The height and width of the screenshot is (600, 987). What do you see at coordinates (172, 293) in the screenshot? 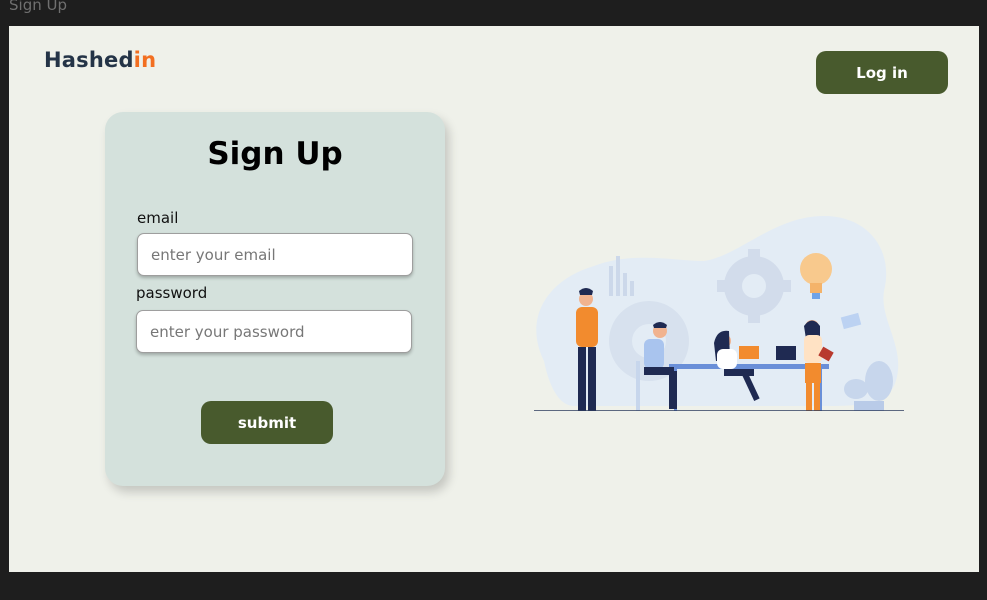
I see `password-label: password` at bounding box center [172, 293].